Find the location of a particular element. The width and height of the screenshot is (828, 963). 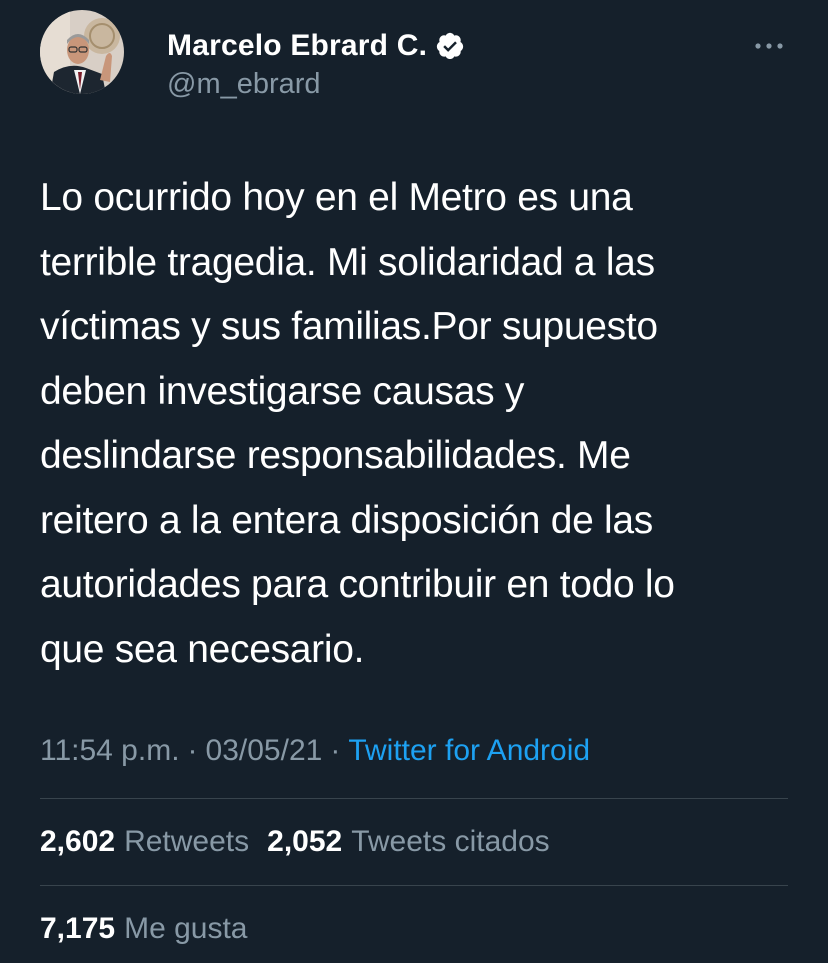

quotes-count: 2,052 is located at coordinates (305, 841).